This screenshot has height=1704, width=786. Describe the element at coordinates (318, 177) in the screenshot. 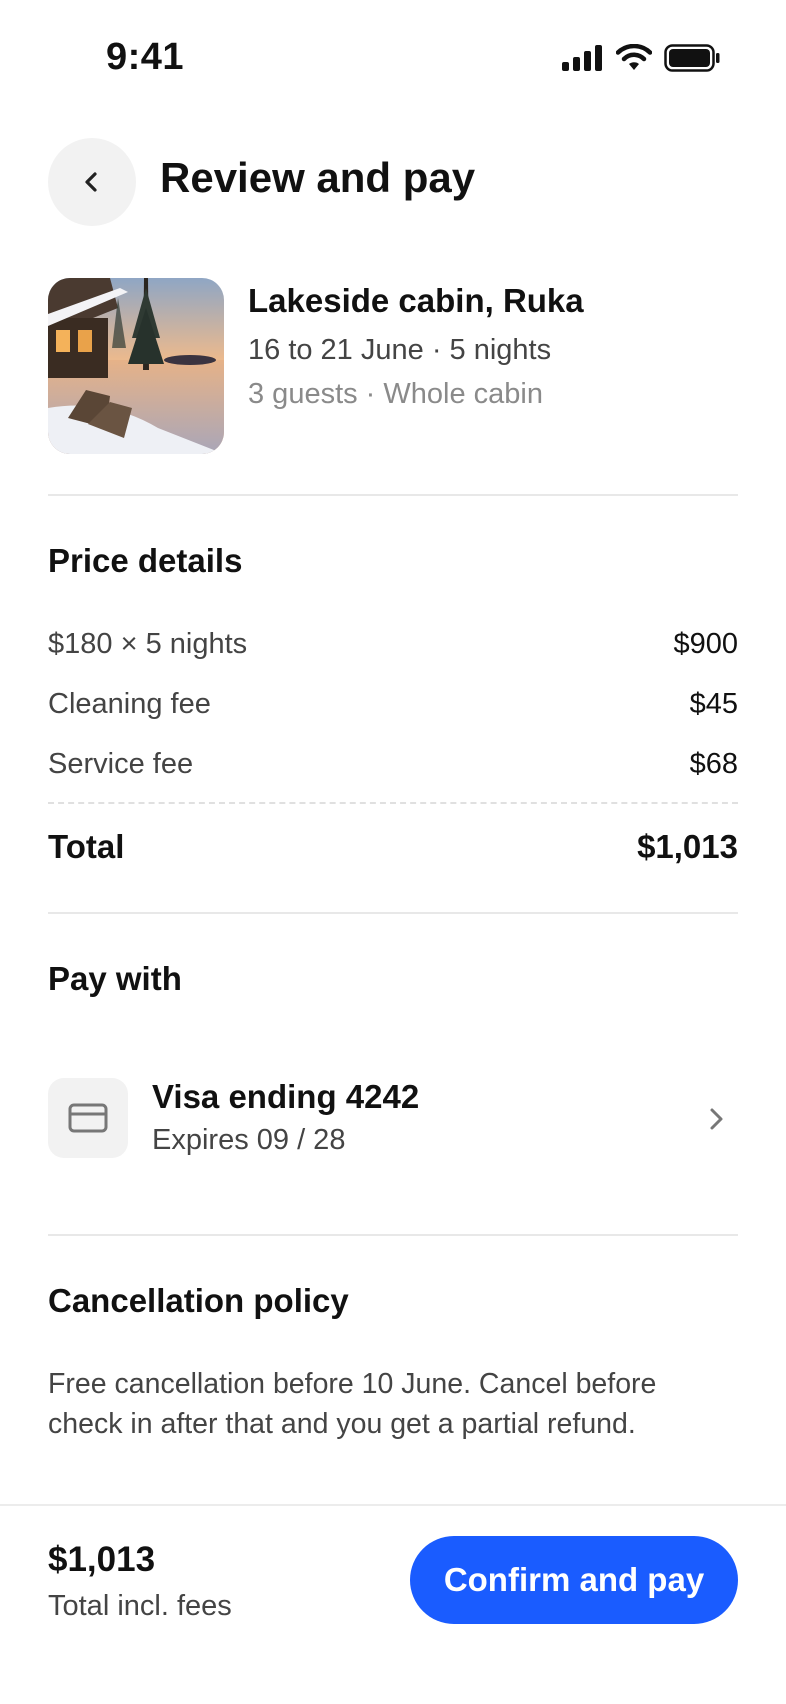

I see `page-title: Review and pay` at that location.